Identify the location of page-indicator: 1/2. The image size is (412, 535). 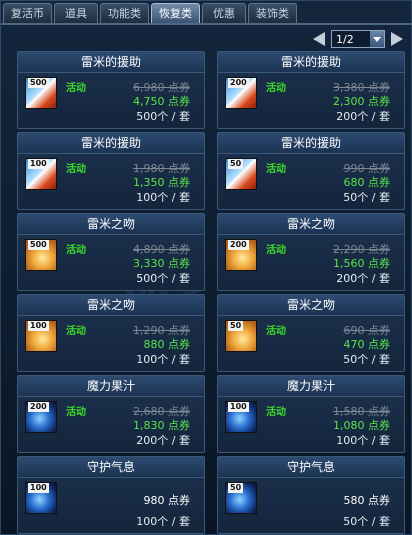
(345, 39).